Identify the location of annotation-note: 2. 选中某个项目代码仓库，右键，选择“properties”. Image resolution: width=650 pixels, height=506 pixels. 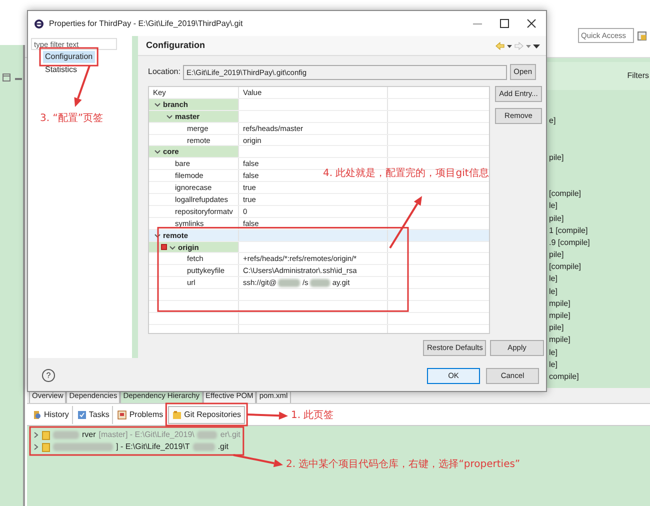
(403, 465).